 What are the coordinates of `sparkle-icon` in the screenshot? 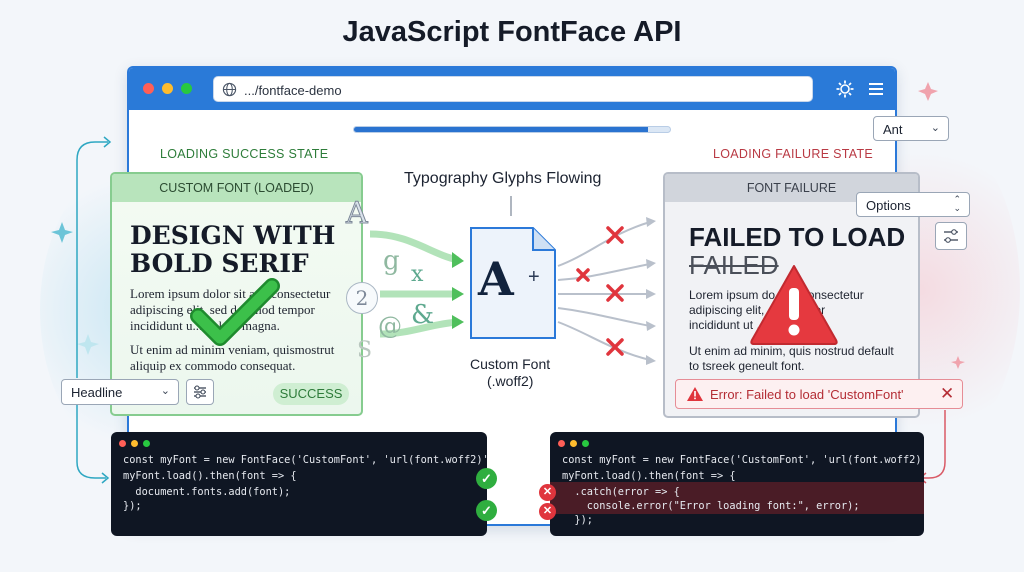 It's located at (75, 288).